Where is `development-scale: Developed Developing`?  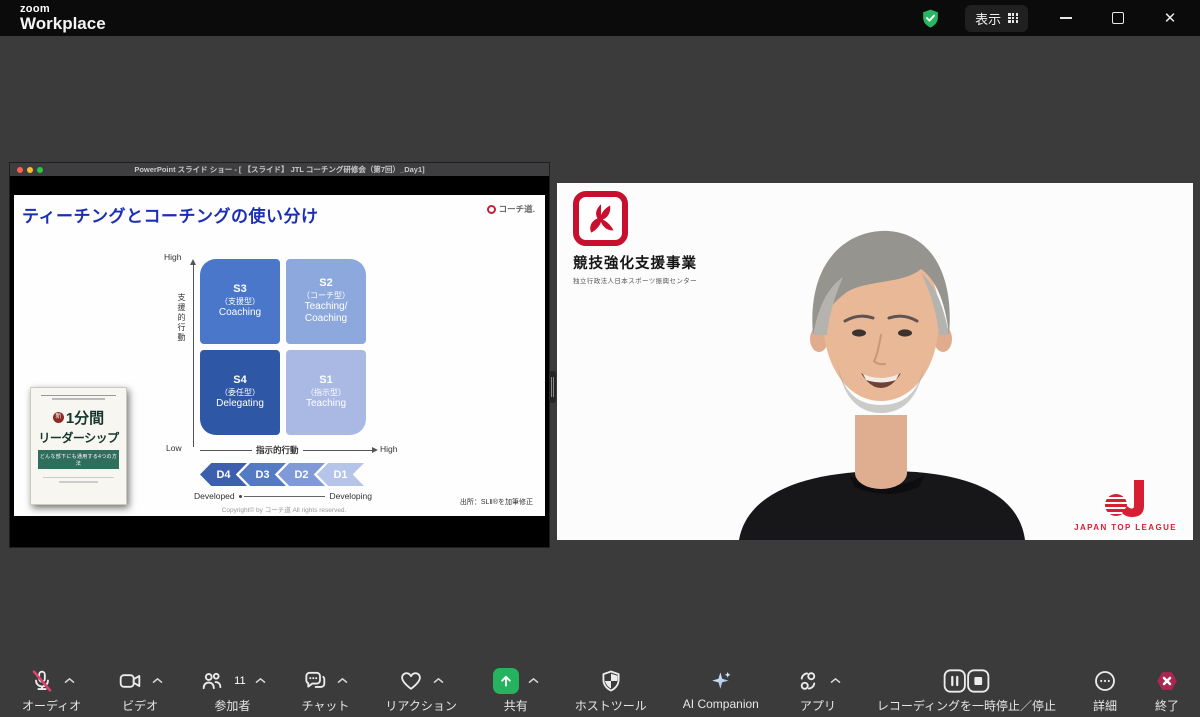 development-scale: Developed Developing is located at coordinates (283, 496).